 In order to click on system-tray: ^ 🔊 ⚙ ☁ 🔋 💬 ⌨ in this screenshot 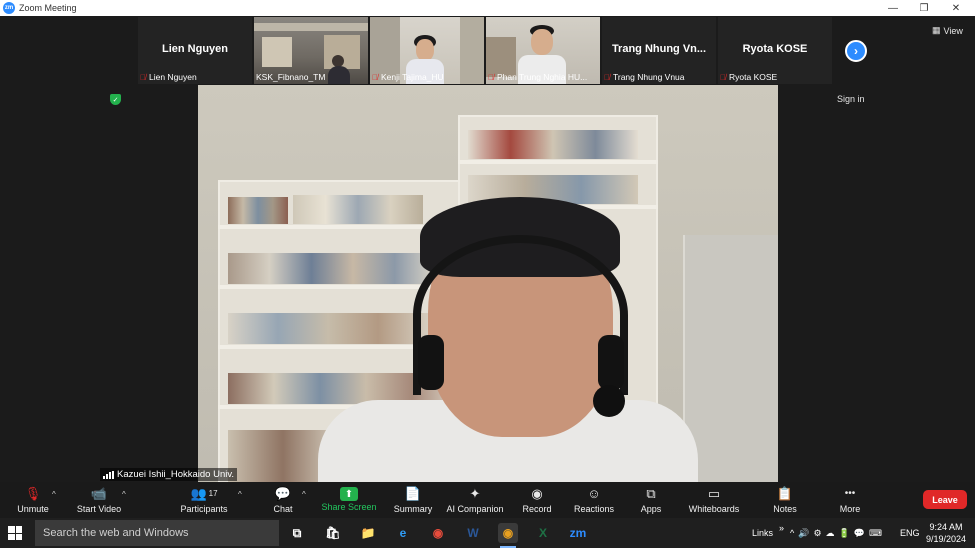, I will do `click(836, 533)`.